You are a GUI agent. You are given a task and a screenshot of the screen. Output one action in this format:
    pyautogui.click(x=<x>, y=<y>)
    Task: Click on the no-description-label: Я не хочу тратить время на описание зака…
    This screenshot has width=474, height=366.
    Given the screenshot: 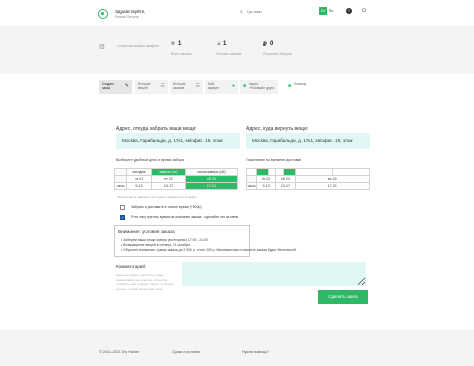 What is the action you would take?
    pyautogui.click(x=185, y=217)
    